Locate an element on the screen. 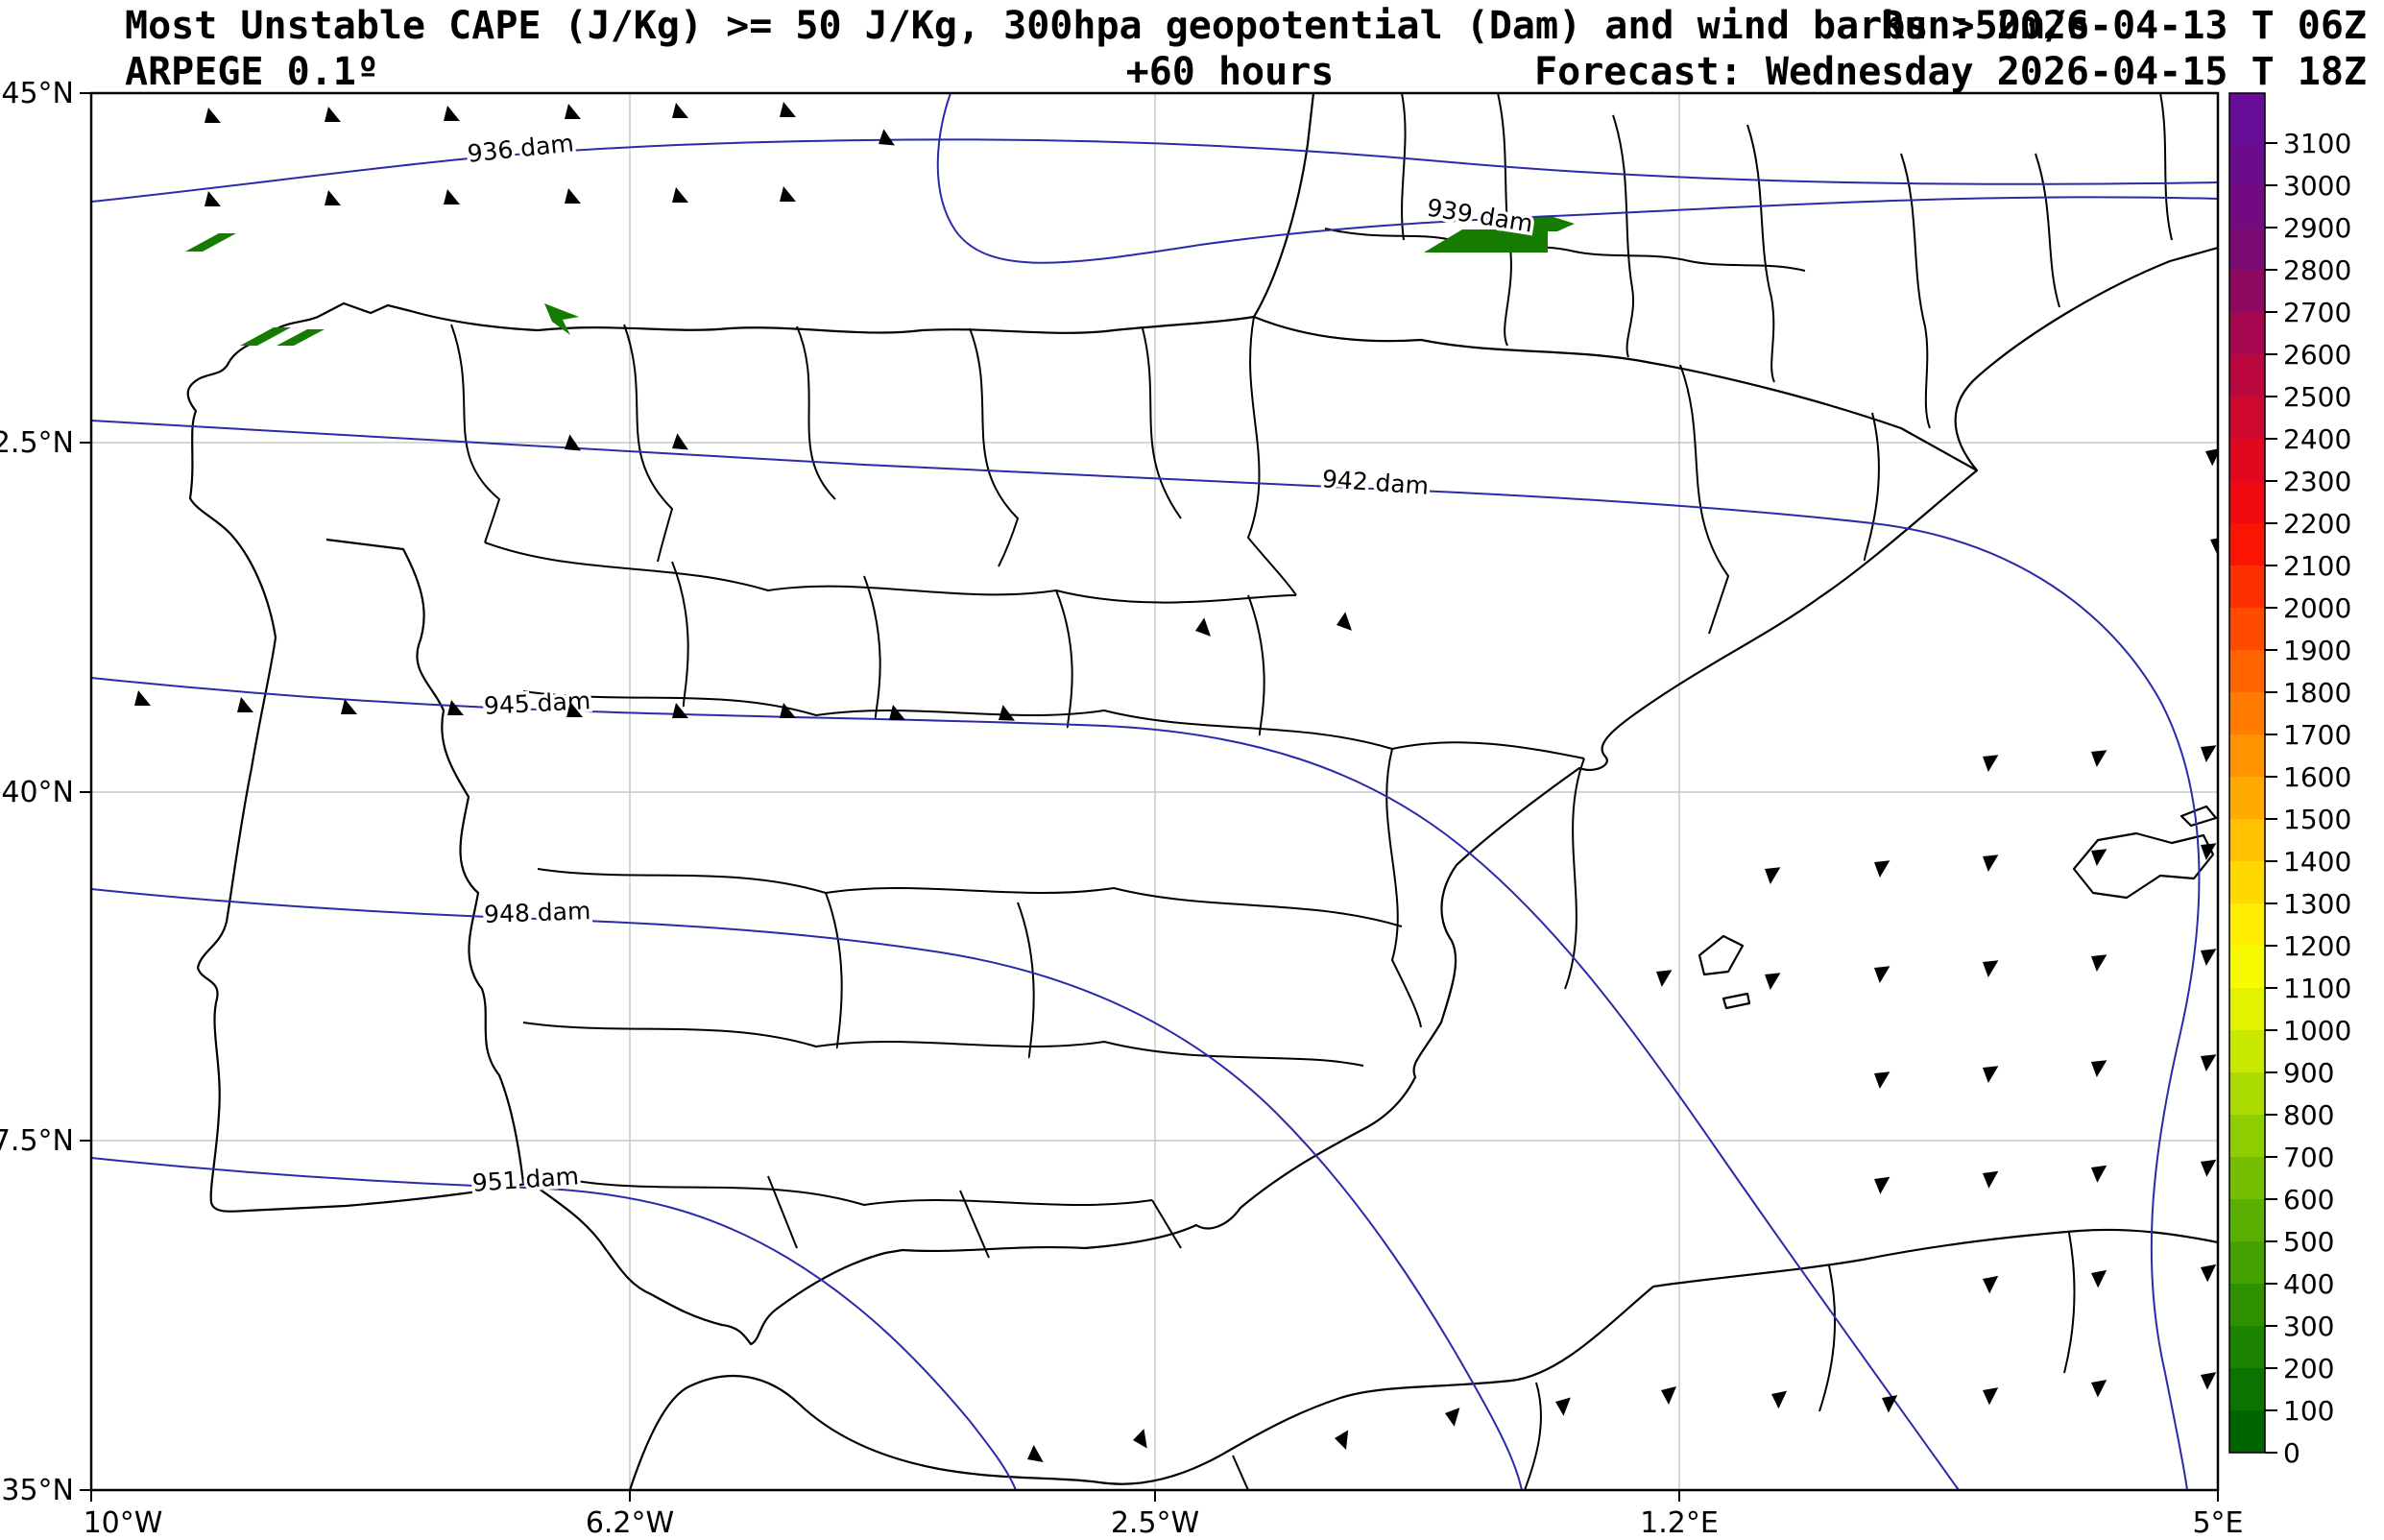 Image resolution: width=2384 pixels, height=1540 pixels. contour-label: 936 dam is located at coordinates (520, 148).